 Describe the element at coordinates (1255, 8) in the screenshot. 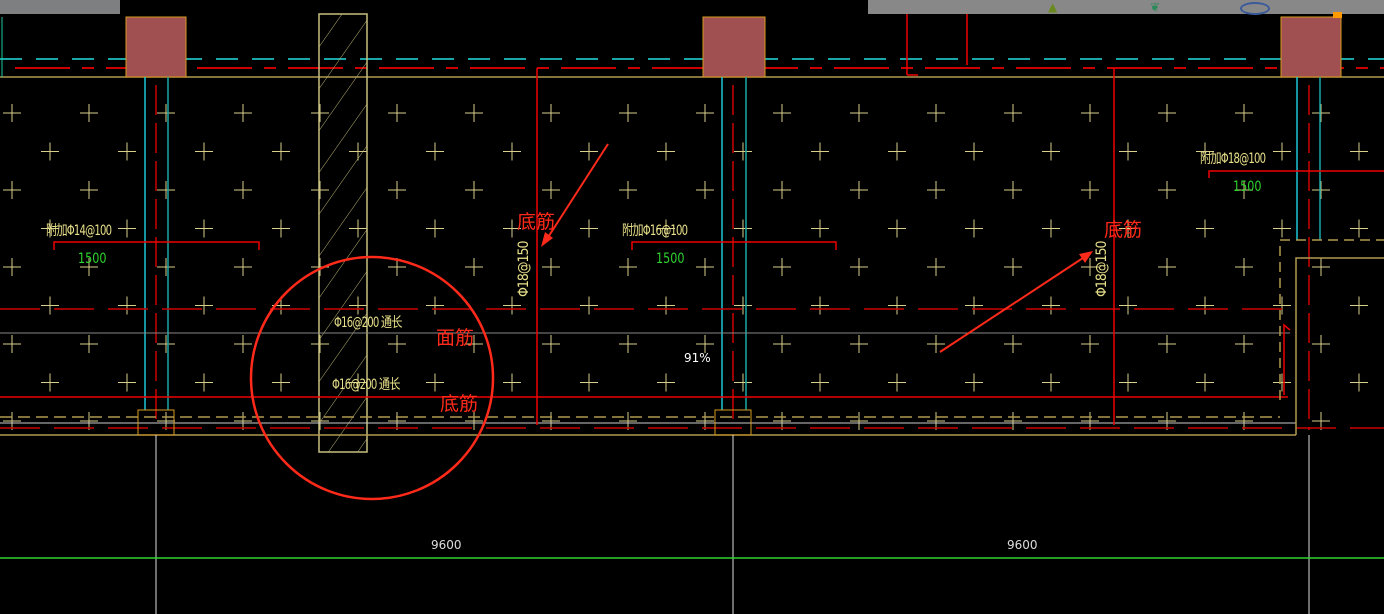

I see `ellipse-icon` at that location.